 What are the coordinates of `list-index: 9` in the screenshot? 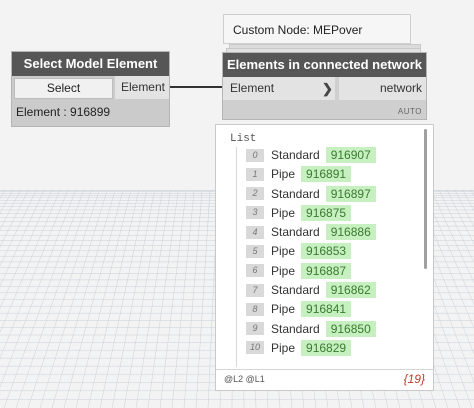 It's located at (255, 329).